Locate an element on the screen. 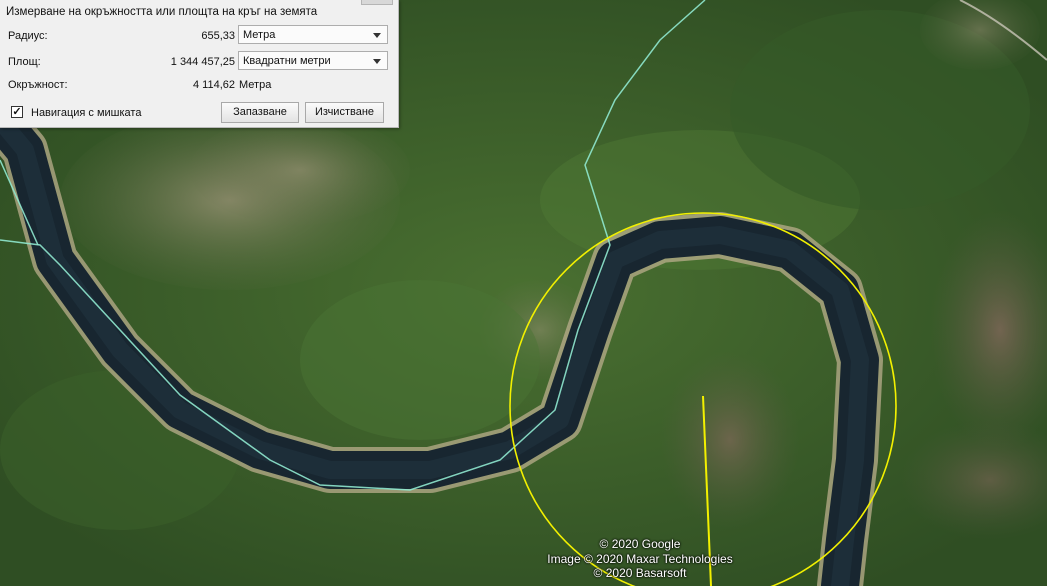 The width and height of the screenshot is (1047, 586). mouse-navigation-label: Навигация с мишката is located at coordinates (86, 113).